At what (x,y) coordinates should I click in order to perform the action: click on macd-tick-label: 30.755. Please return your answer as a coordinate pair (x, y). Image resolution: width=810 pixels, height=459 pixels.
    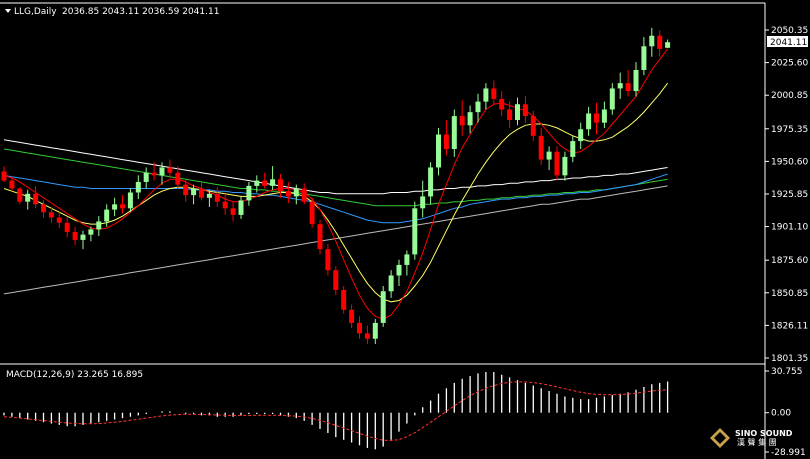
    Looking at the image, I should click on (787, 372).